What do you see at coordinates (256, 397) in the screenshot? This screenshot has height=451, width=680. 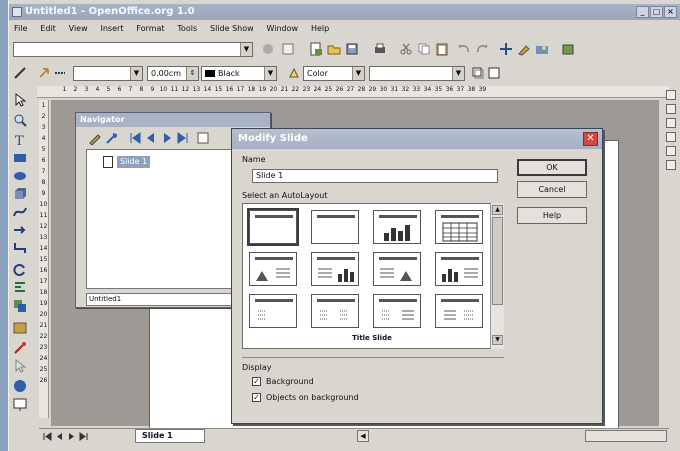 I see `objects-on-background-checkbox: ✓` at bounding box center [256, 397].